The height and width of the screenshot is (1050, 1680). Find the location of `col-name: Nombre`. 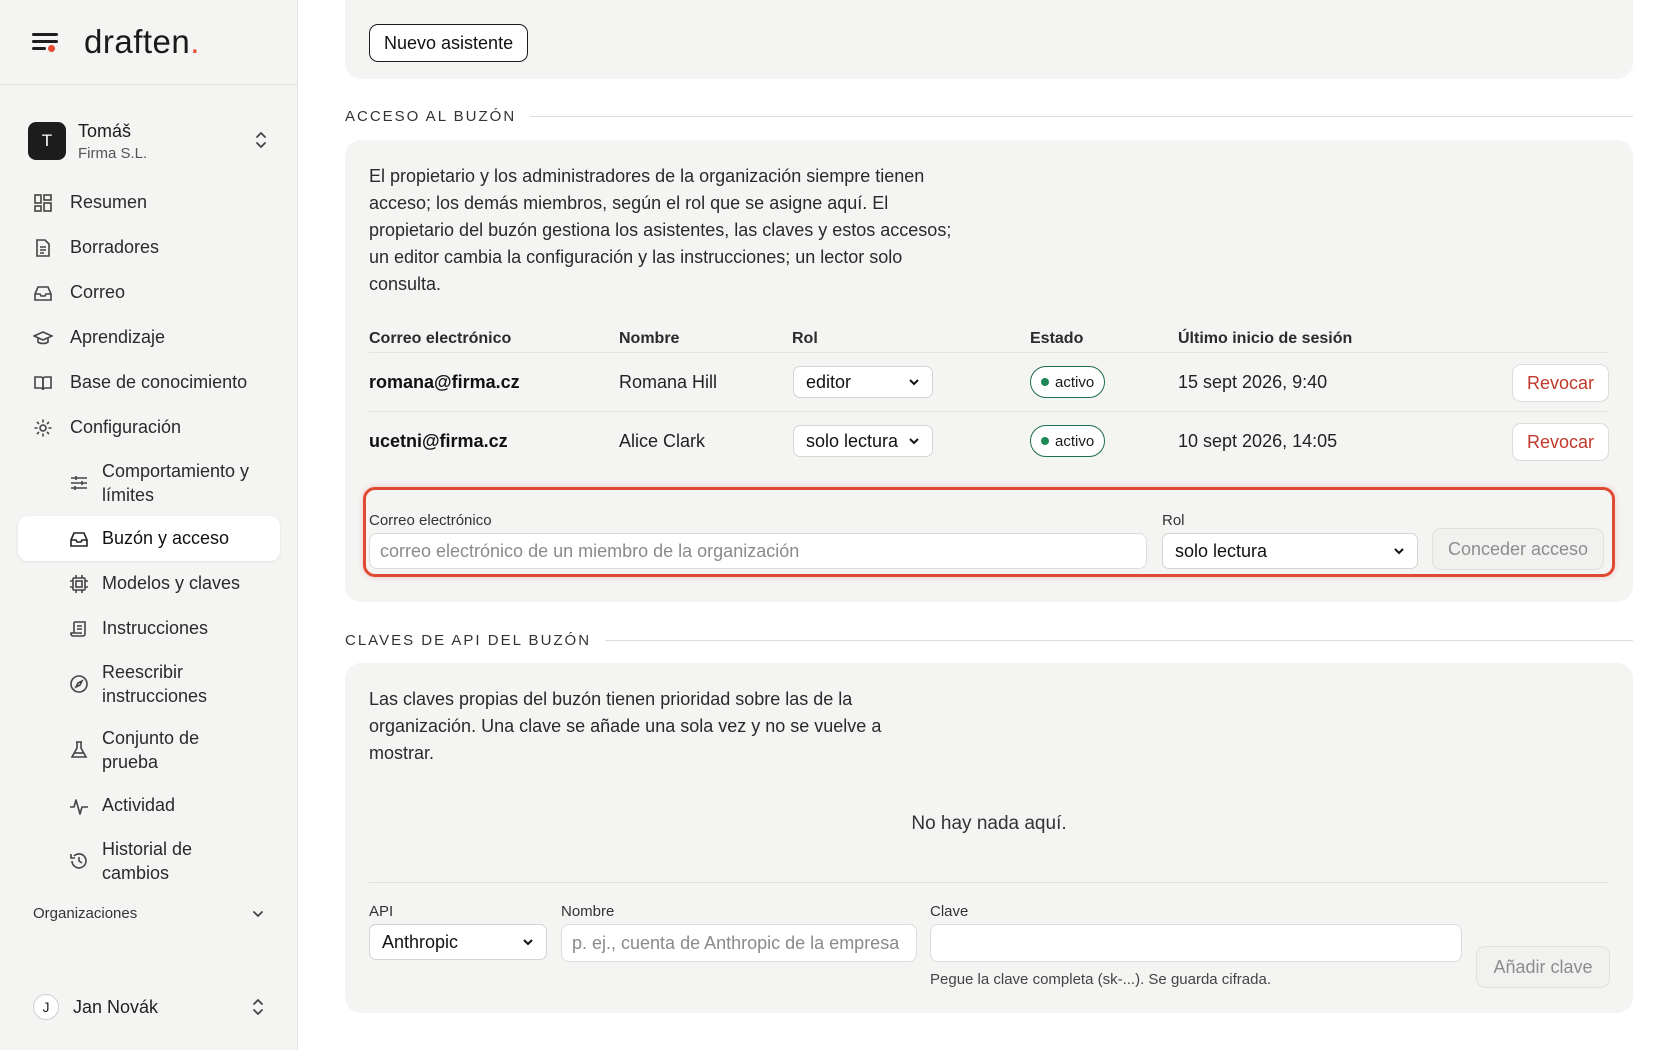

col-name: Nombre is located at coordinates (649, 338).